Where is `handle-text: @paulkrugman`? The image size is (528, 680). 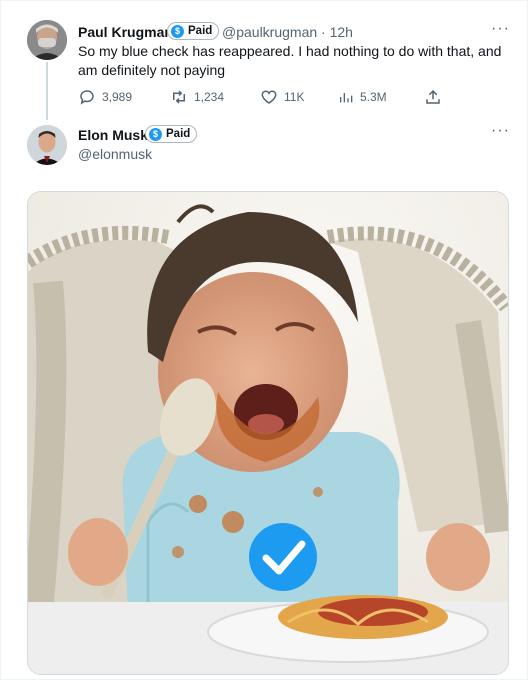 handle-text: @paulkrugman is located at coordinates (270, 32).